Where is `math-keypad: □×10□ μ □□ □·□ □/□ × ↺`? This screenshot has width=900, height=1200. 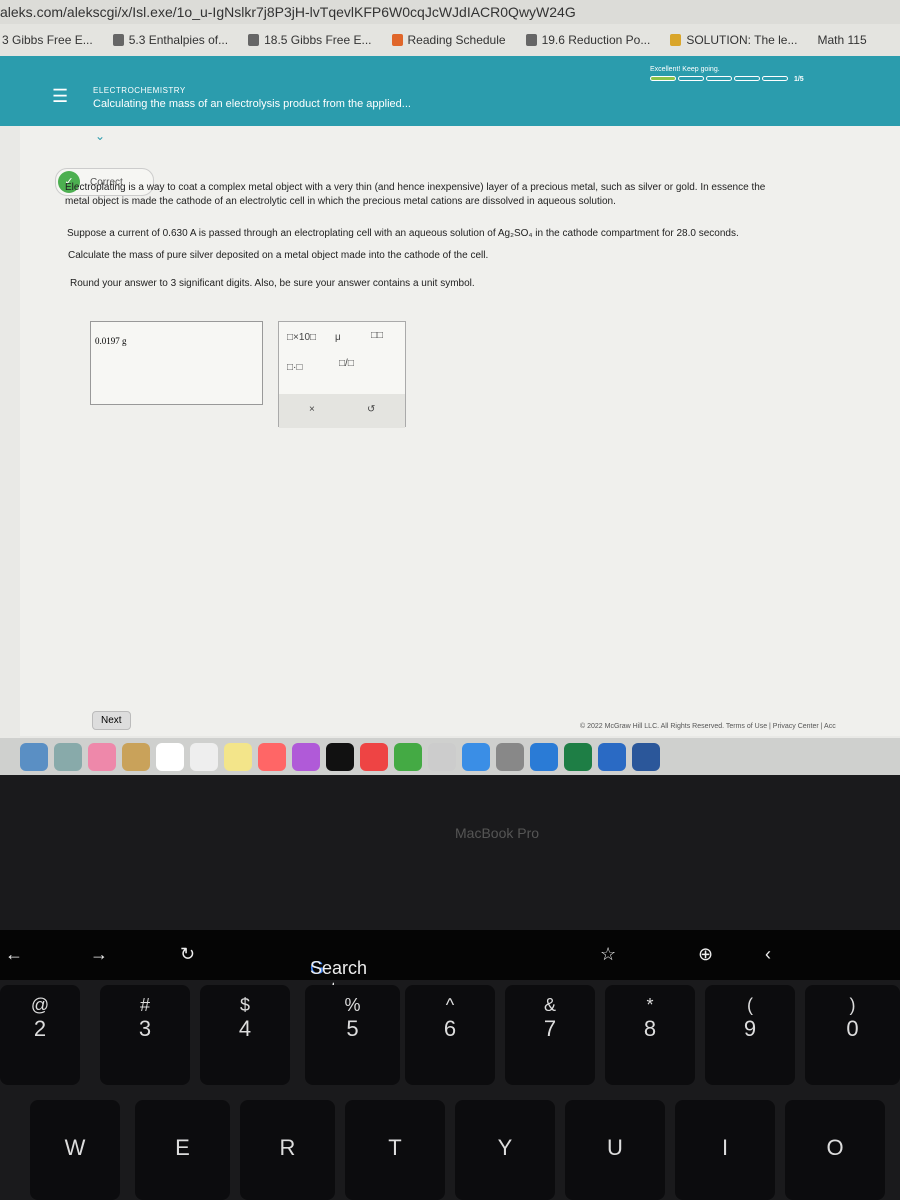 math-keypad: □×10□ μ □□ □·□ □/□ × ↺ is located at coordinates (342, 374).